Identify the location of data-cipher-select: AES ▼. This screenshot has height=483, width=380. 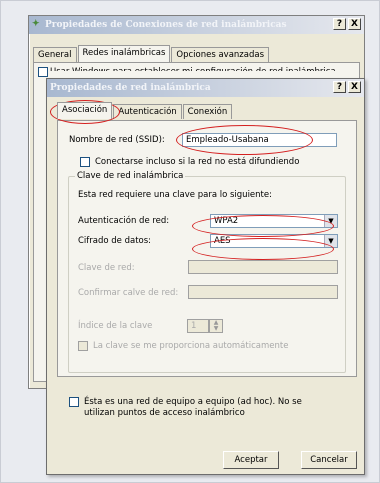
(274, 241).